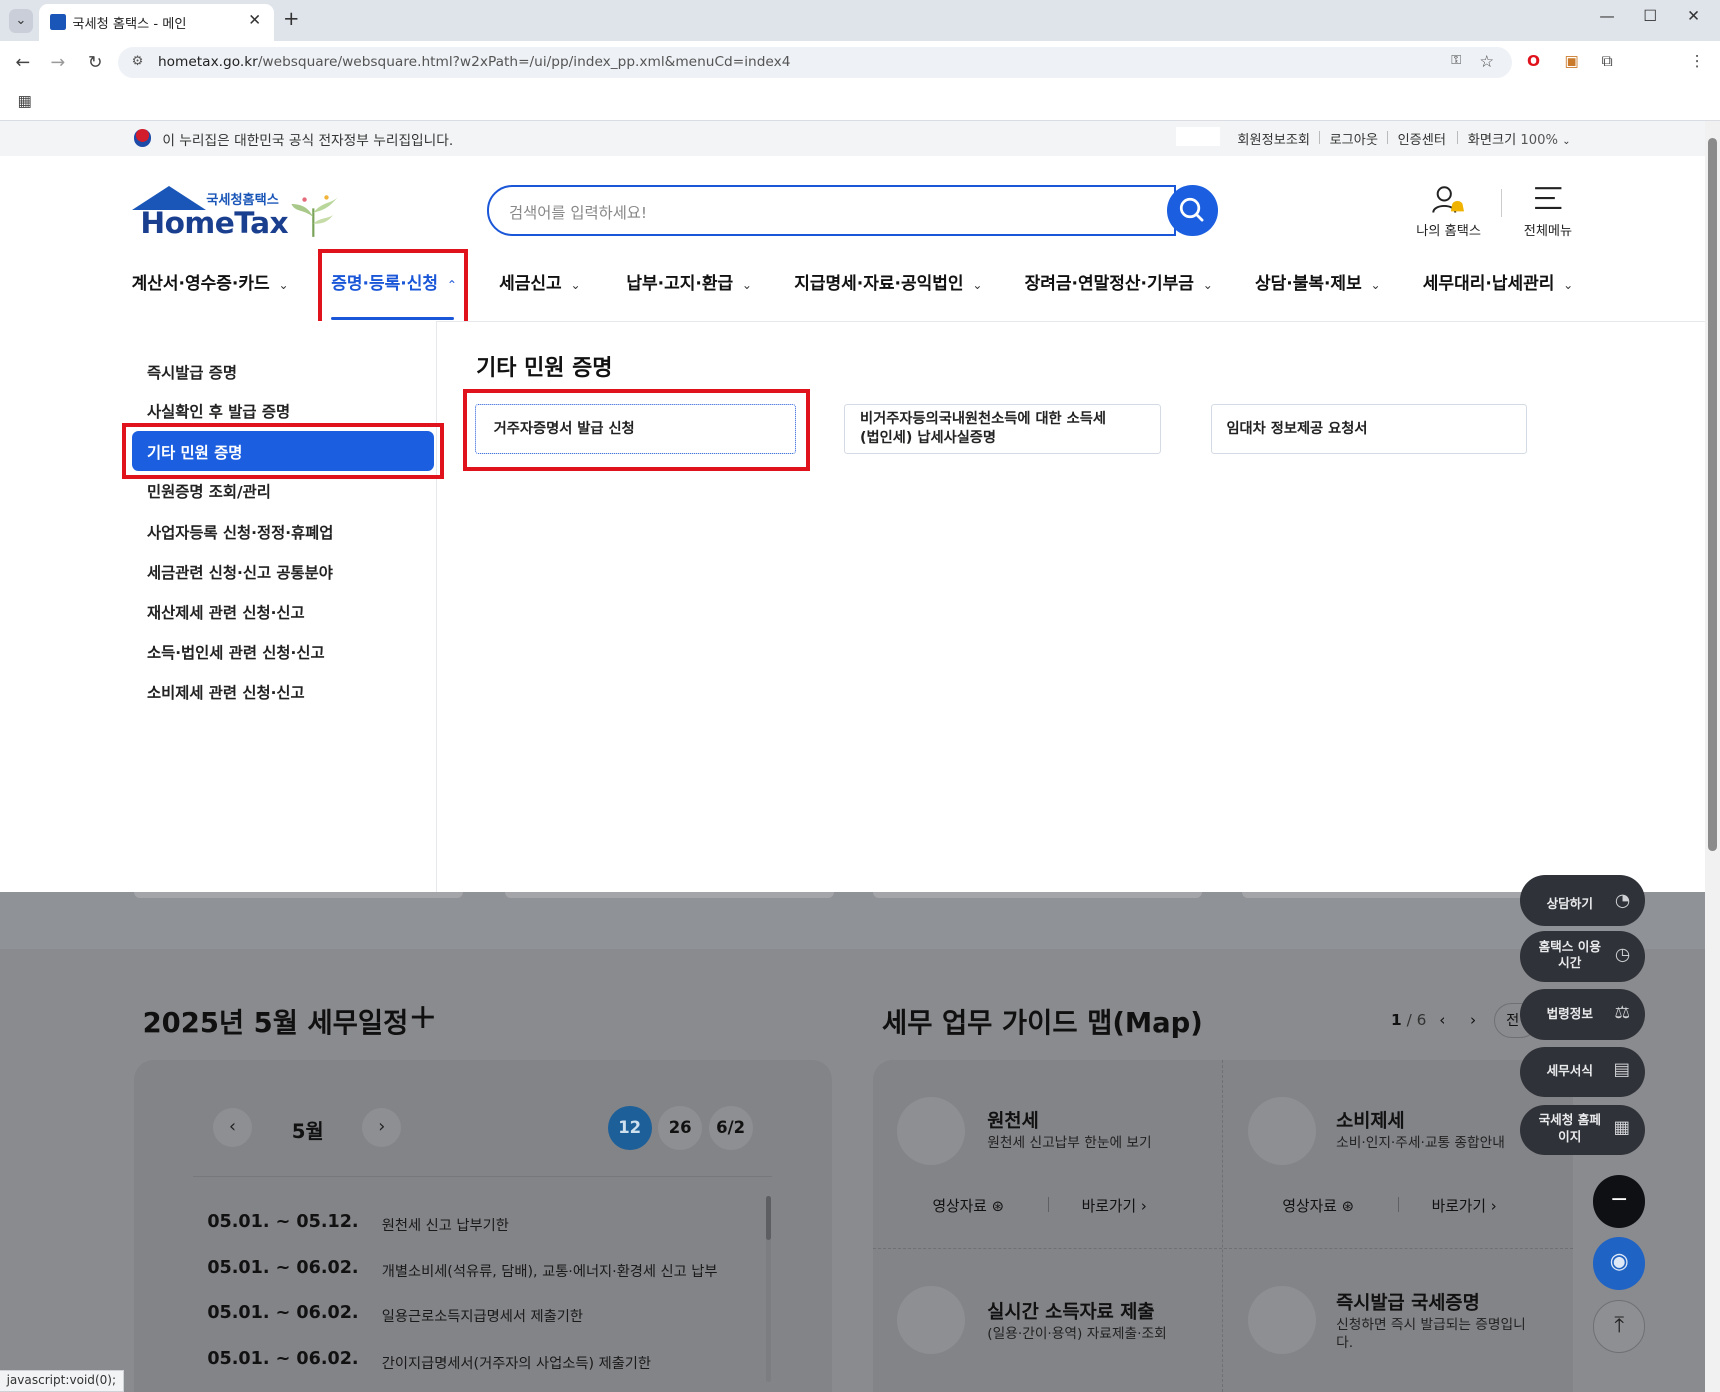  Describe the element at coordinates (1498, 281) in the screenshot. I see `gnb-item-agent: 세무대리·납세관리 ⌄` at that location.